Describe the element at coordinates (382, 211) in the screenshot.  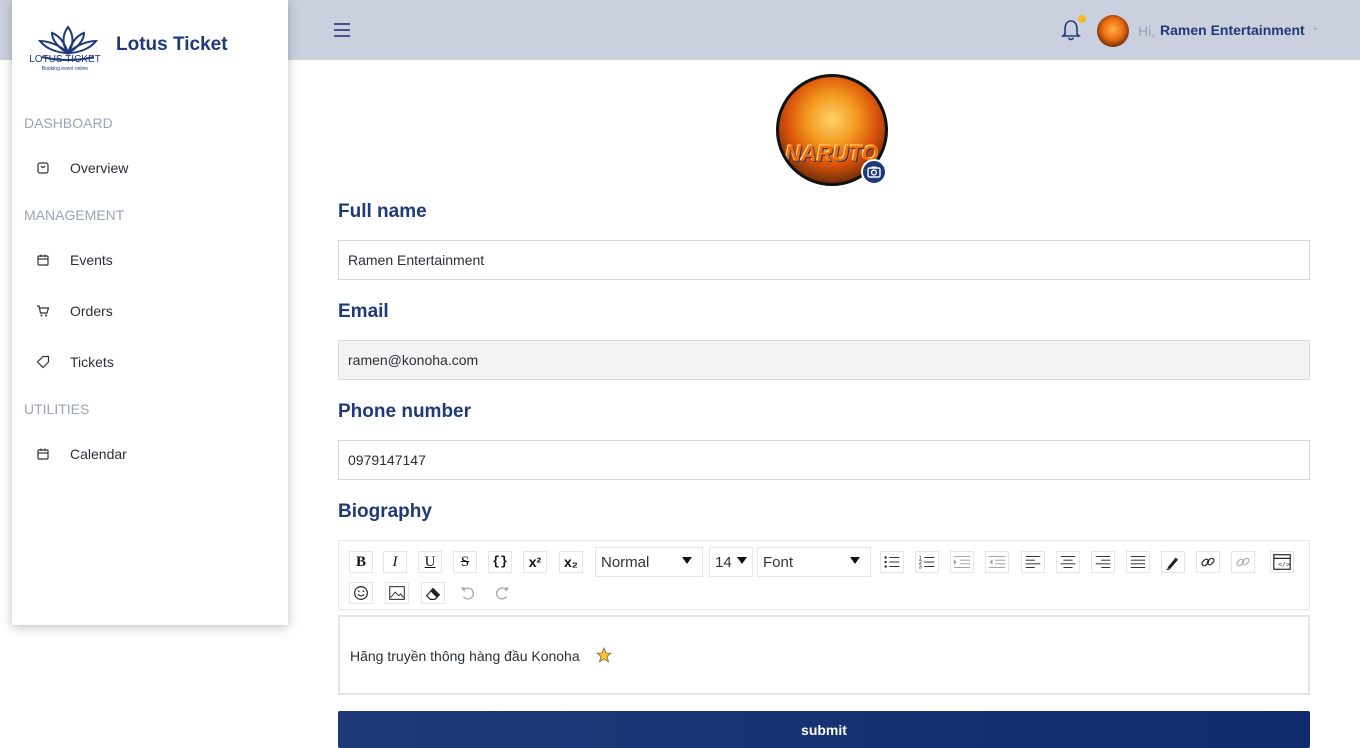
I see `full-name-label: Full name` at that location.